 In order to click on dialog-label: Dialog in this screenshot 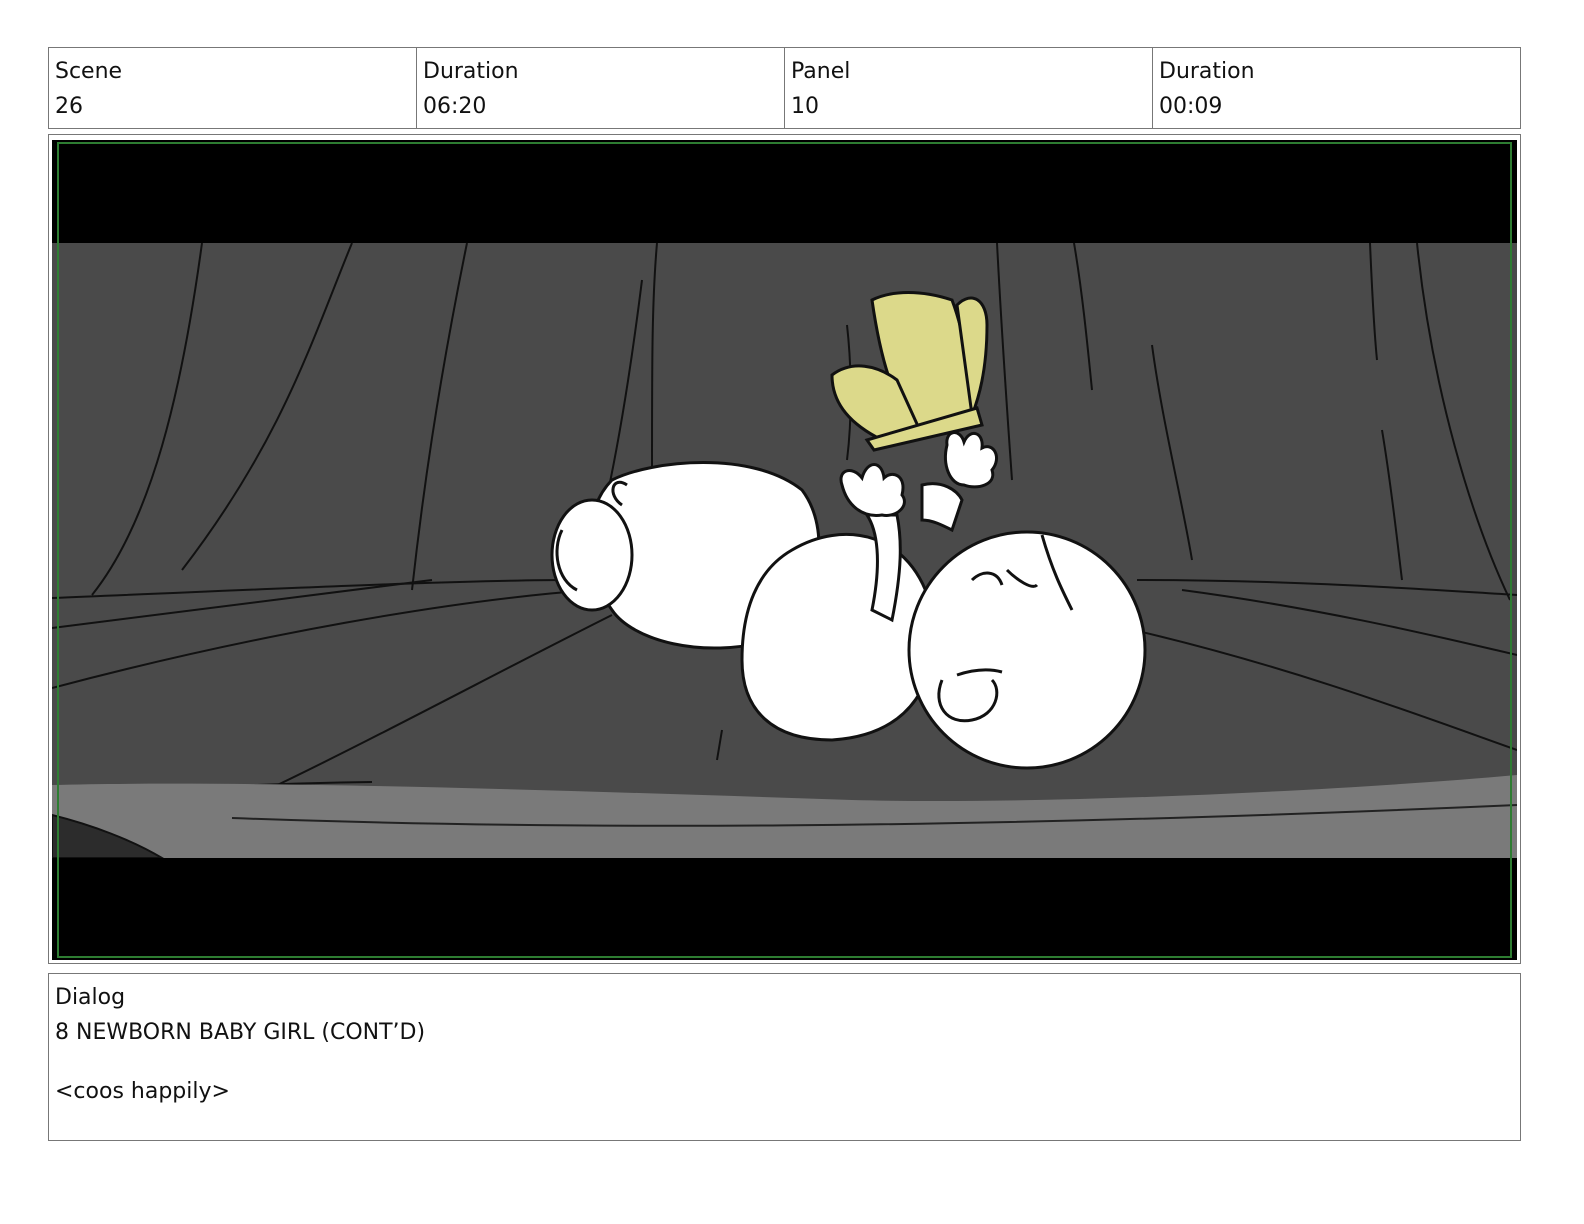, I will do `click(90, 997)`.